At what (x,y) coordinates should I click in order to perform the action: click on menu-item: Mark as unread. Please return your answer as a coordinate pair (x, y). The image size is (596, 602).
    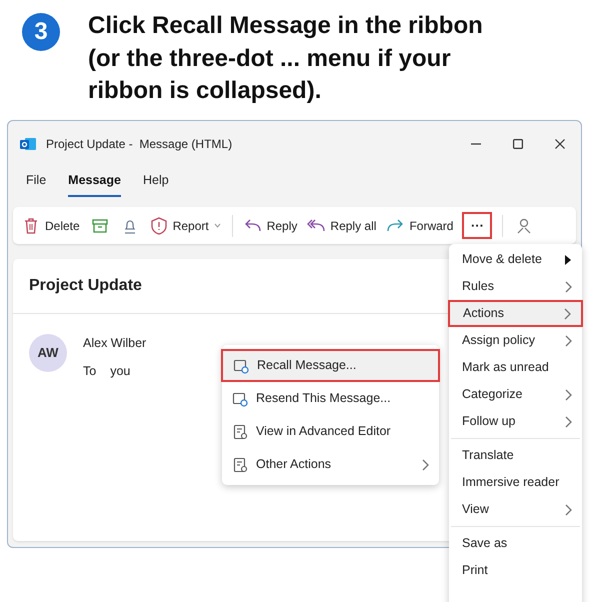
    Looking at the image, I should click on (515, 367).